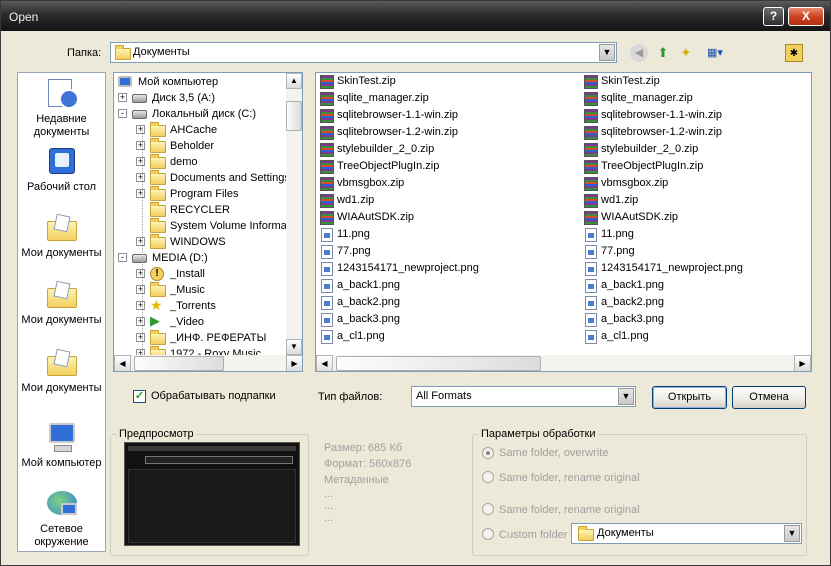 This screenshot has height=566, width=831. Describe the element at coordinates (294, 347) in the screenshot. I see `scroll-down-icon: ▼` at that location.